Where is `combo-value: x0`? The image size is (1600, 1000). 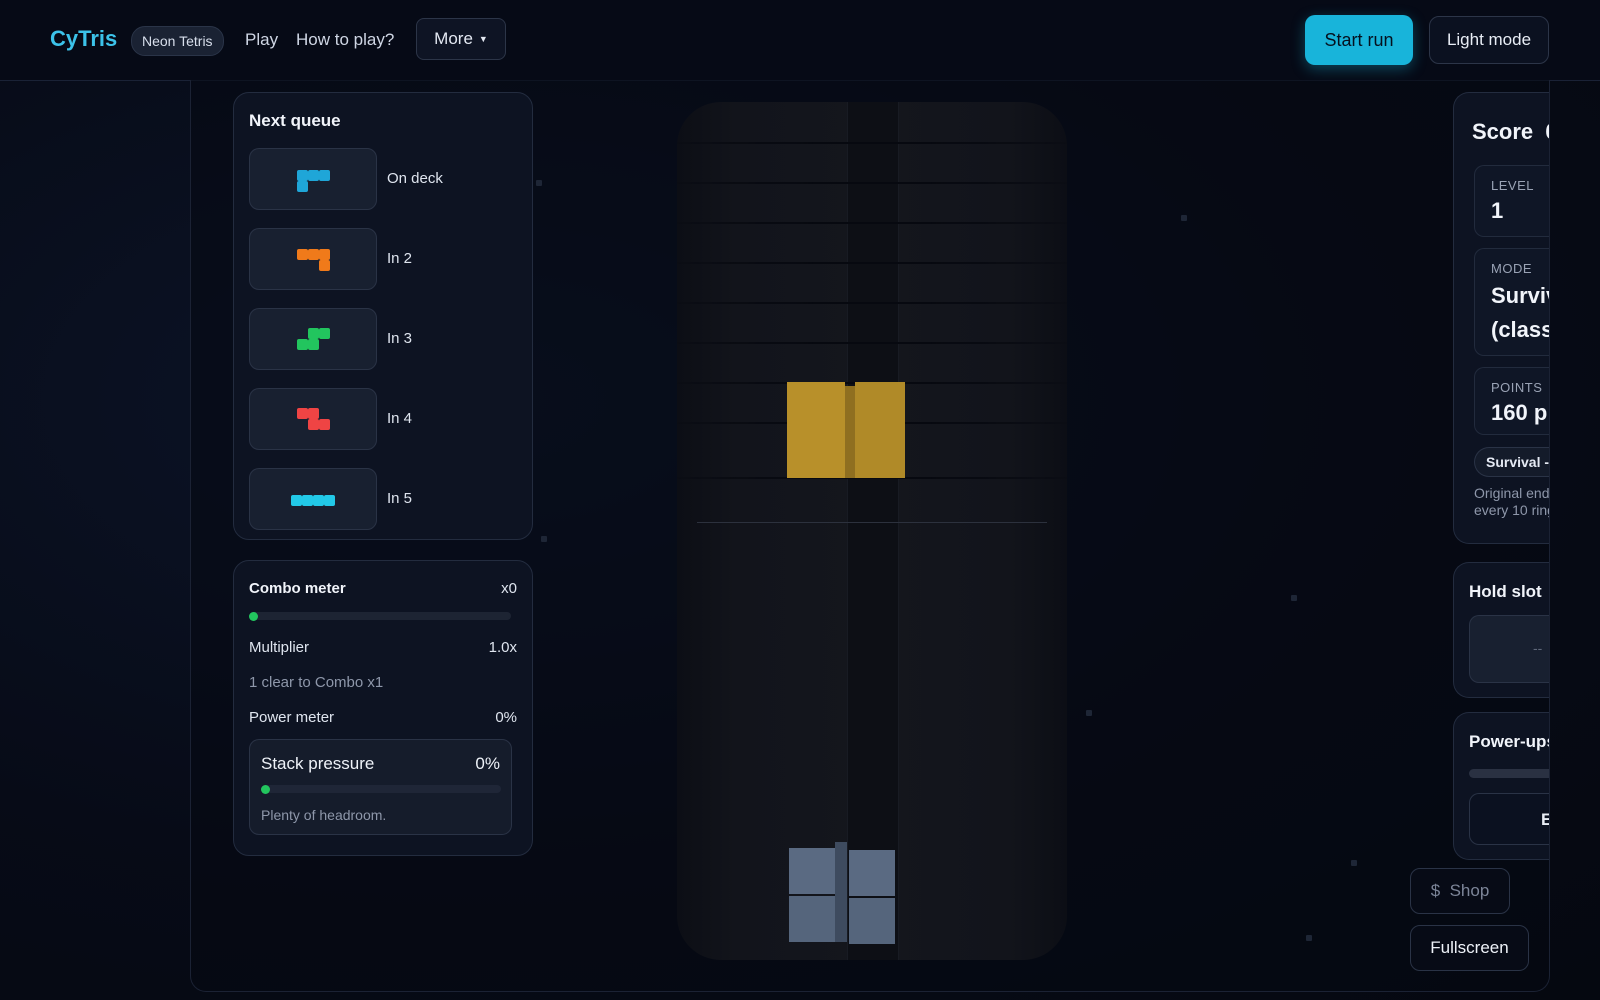
combo-value: x0 is located at coordinates (509, 588).